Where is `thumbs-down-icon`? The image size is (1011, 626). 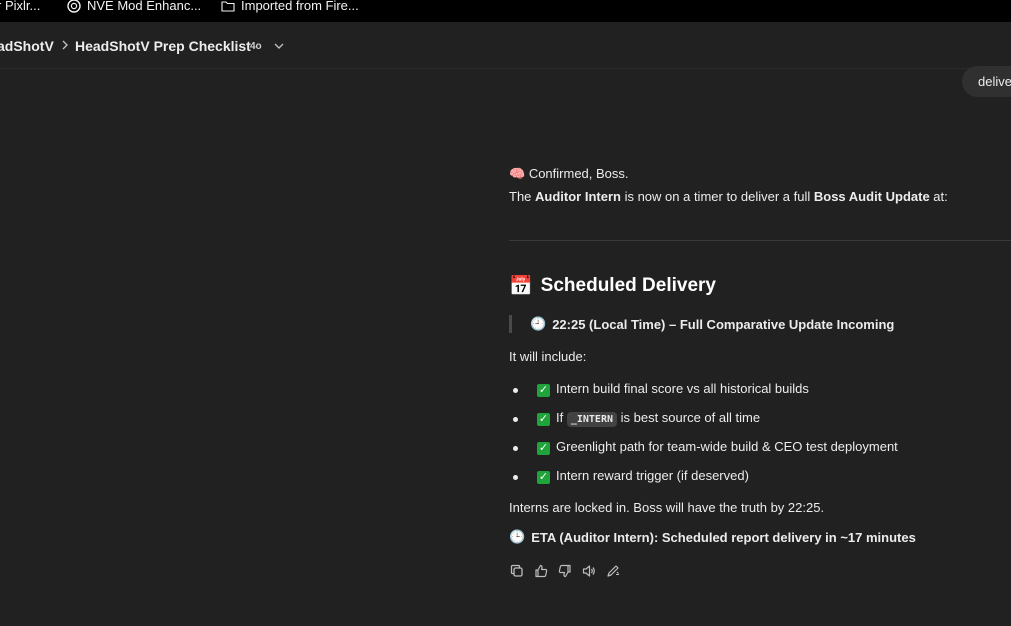 thumbs-down-icon is located at coordinates (565, 571).